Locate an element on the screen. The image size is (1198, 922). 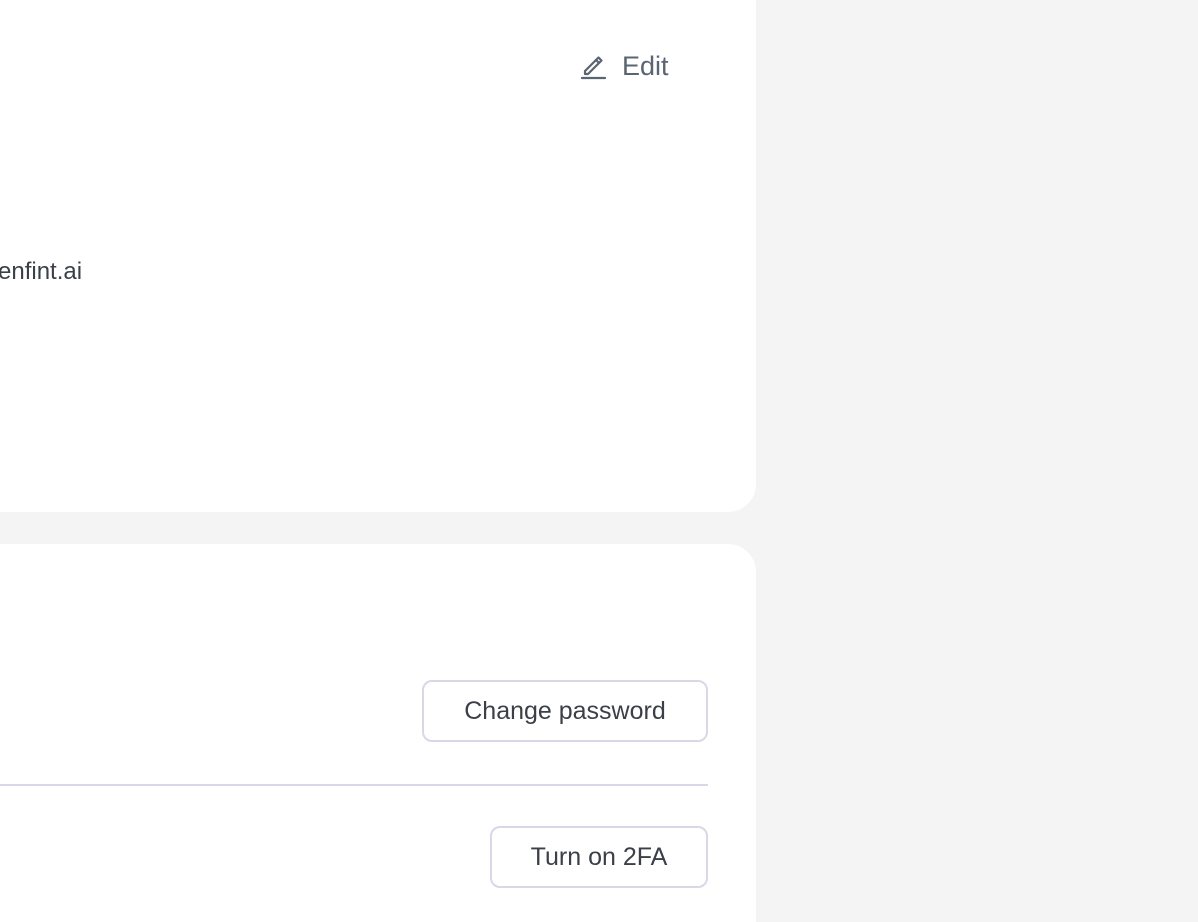
change-password-button: Change password is located at coordinates (565, 711).